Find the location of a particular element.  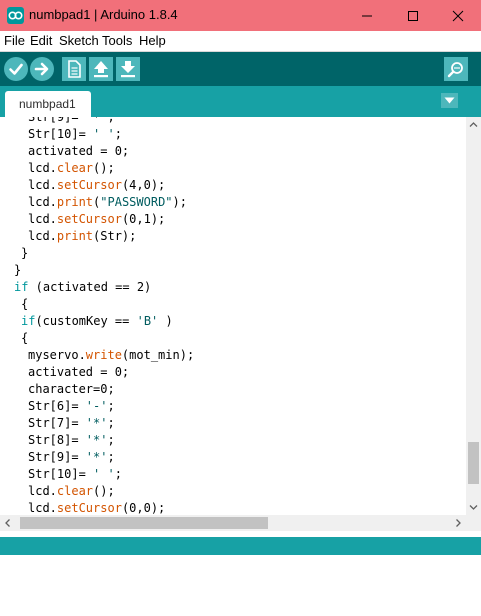

code-token: (activated == 2) is located at coordinates (90, 287).